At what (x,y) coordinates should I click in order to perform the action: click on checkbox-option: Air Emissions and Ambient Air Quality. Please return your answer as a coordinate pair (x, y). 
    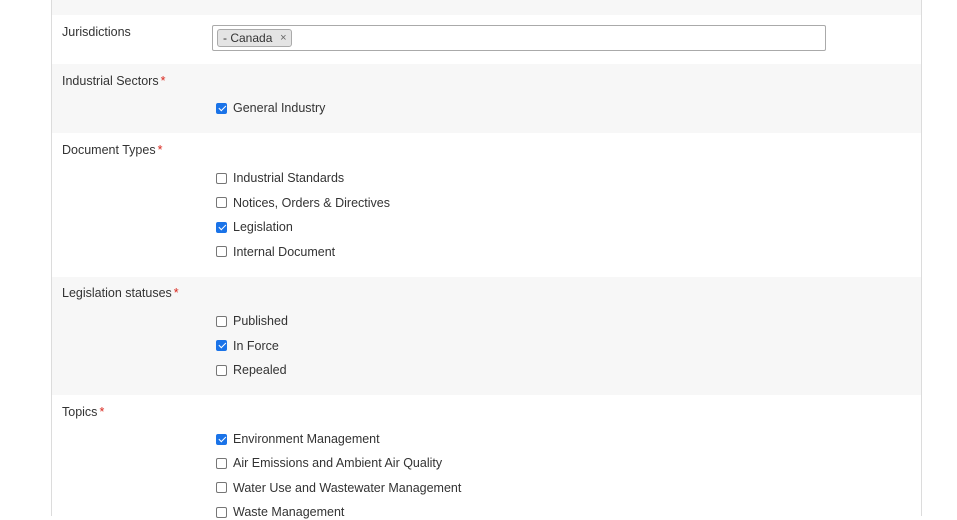
    Looking at the image, I should click on (329, 463).